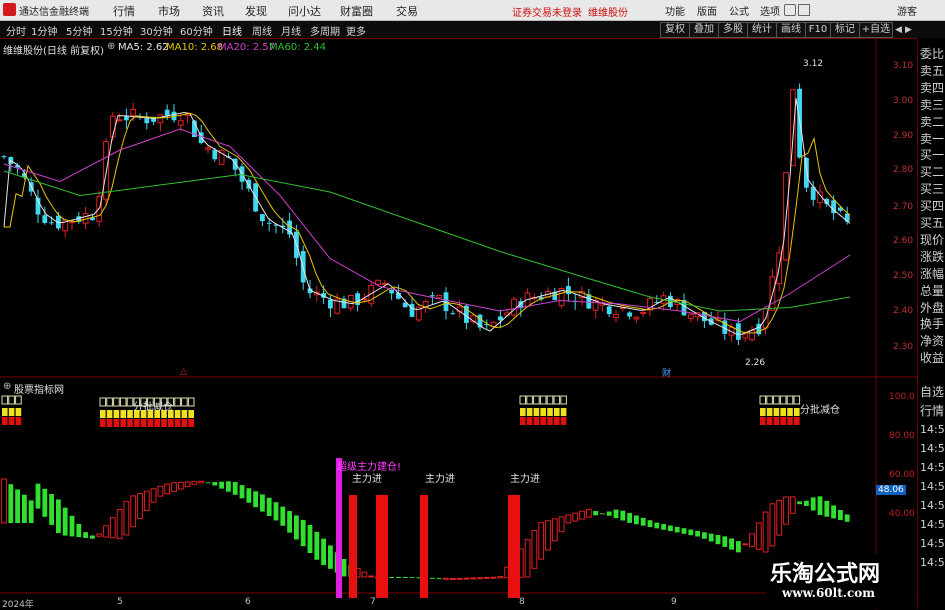 Image resolution: width=945 pixels, height=610 pixels. I want to click on period-weekly: 周线, so click(262, 30).